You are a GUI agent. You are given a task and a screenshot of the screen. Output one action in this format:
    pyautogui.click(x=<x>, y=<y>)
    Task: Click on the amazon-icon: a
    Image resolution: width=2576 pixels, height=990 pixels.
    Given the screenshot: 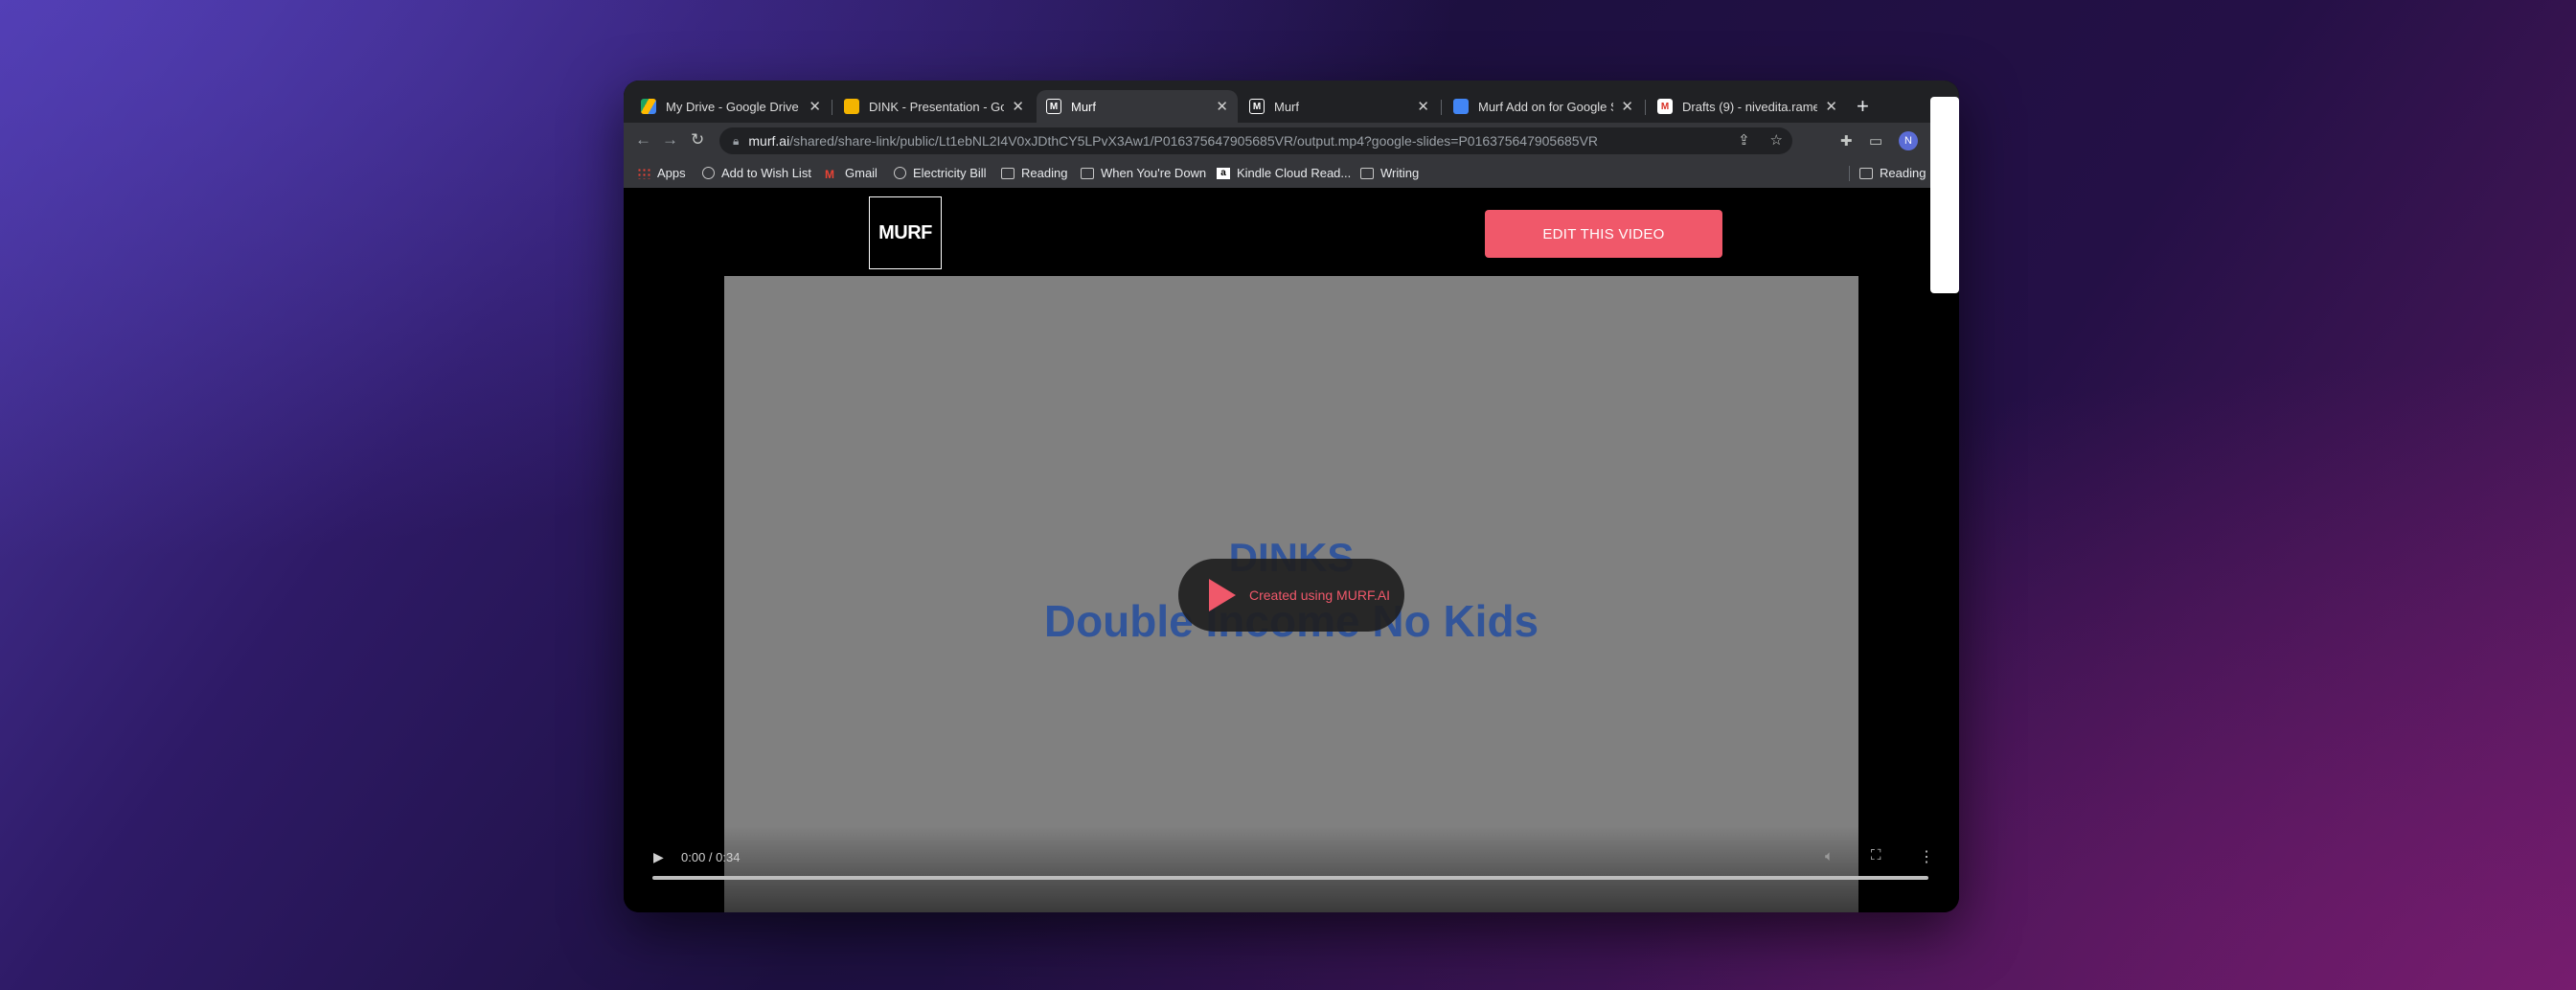 What is the action you would take?
    pyautogui.click(x=1223, y=173)
    